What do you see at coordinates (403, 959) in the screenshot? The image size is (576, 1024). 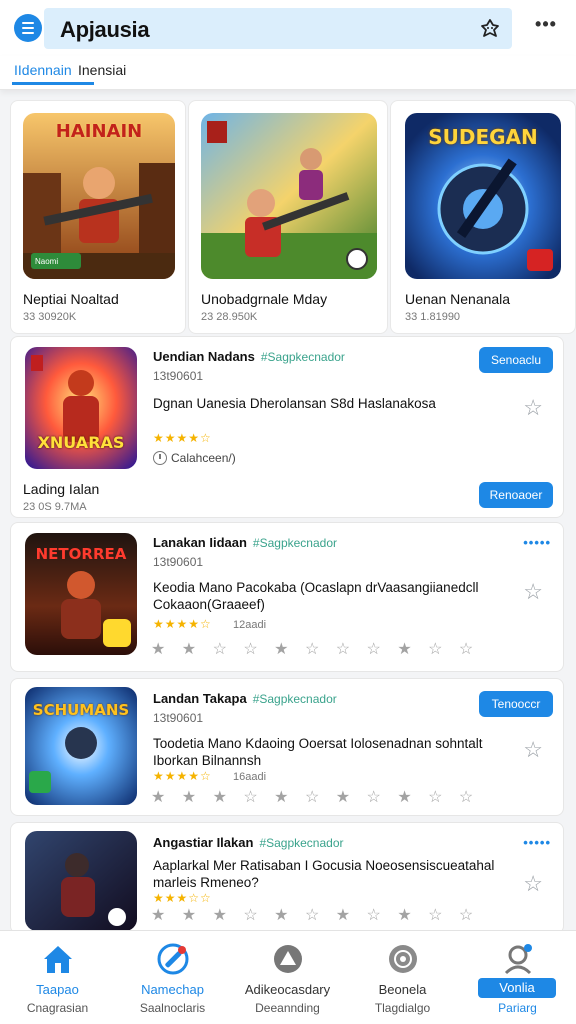 I see `globe-icon` at bounding box center [403, 959].